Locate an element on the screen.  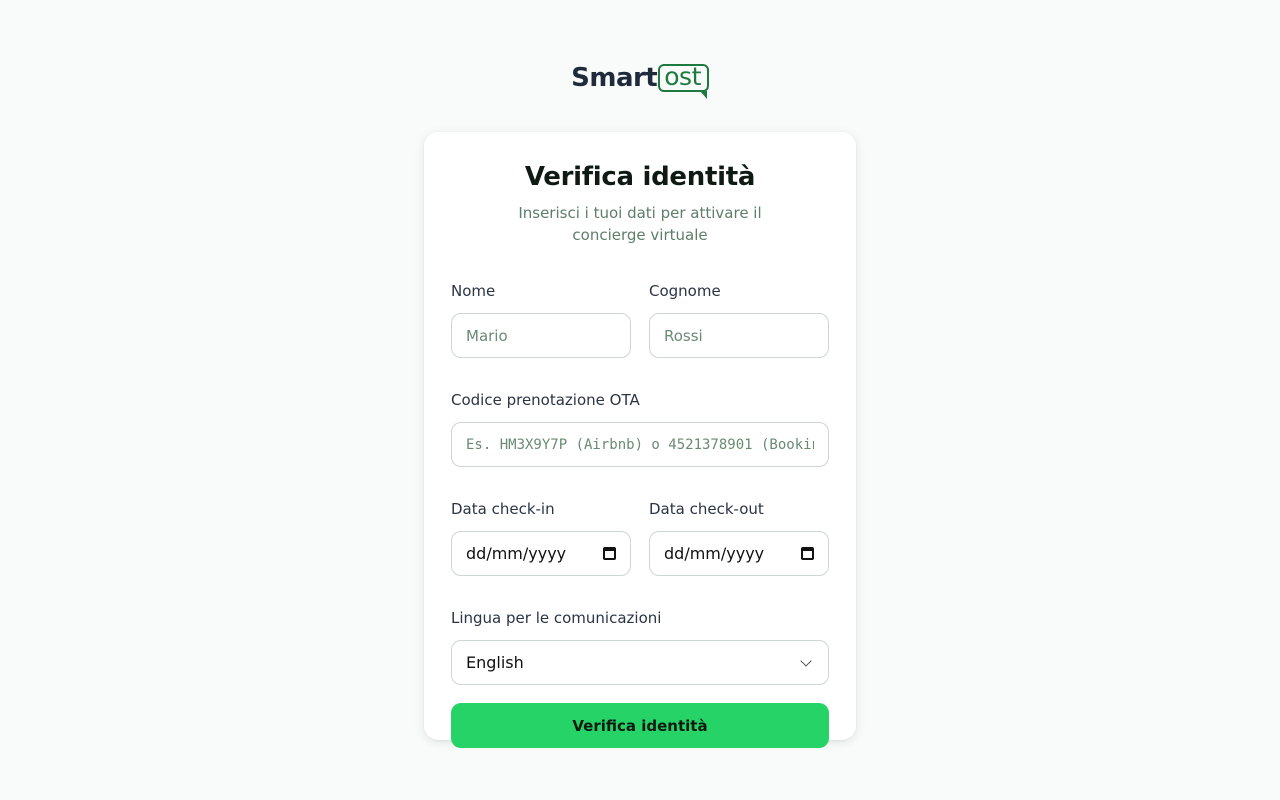
language-label: Lingua per le comunicazioni is located at coordinates (556, 618).